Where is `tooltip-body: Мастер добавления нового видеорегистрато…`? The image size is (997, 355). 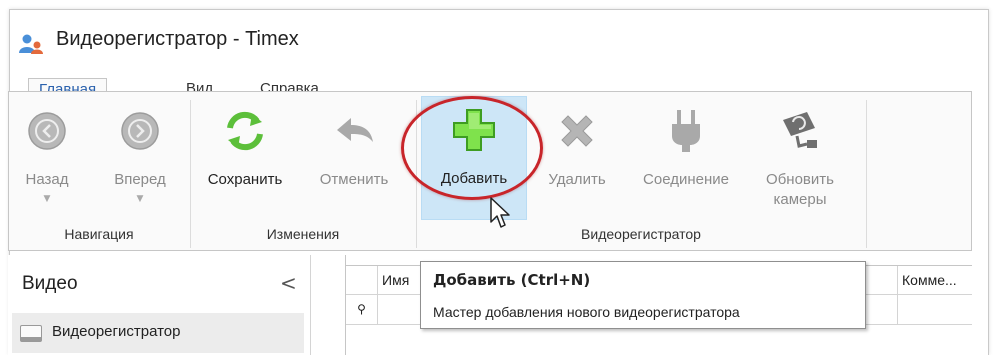 tooltip-body: Мастер добавления нового видеорегистрато… is located at coordinates (586, 312).